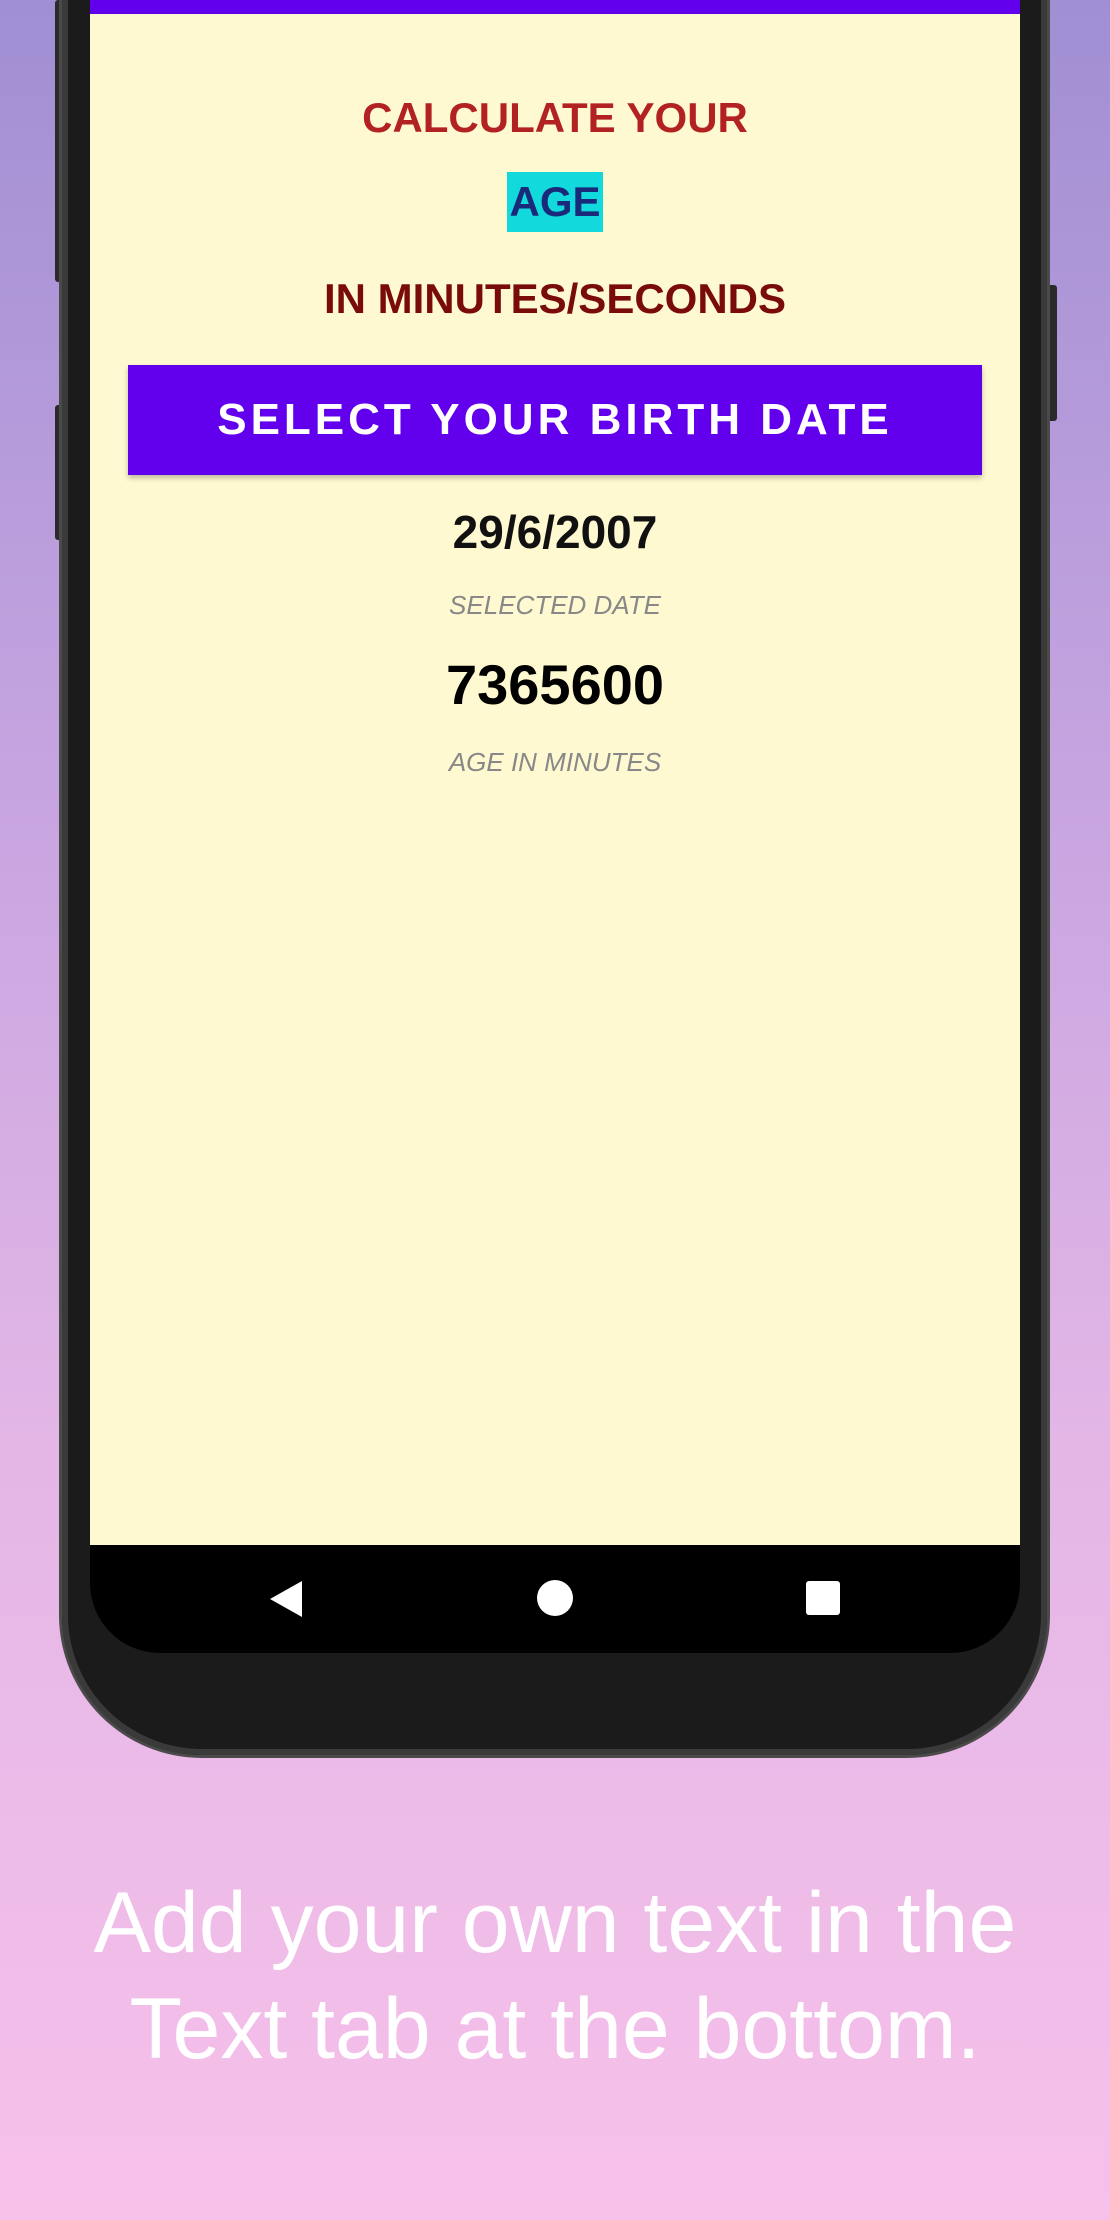  I want to click on title-line-2-wrap: AGE, so click(555, 202).